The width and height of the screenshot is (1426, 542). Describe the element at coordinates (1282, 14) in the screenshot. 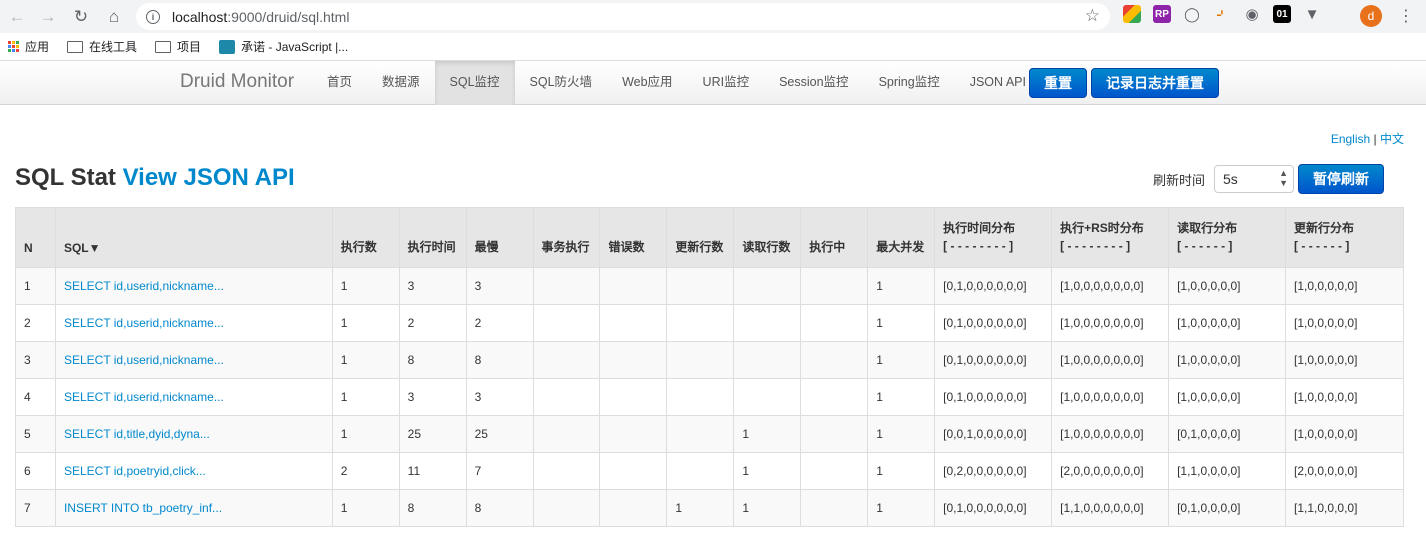

I see `extension-01-icon: 01` at that location.